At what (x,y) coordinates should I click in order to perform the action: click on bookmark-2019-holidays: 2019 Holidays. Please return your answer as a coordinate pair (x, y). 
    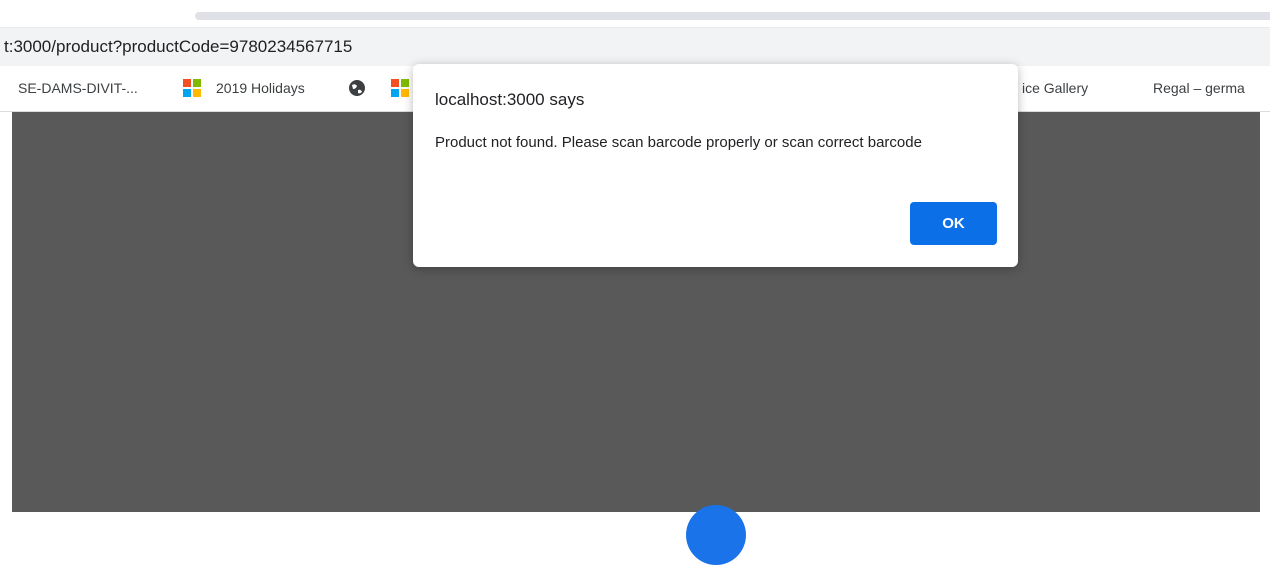
    Looking at the image, I should click on (260, 88).